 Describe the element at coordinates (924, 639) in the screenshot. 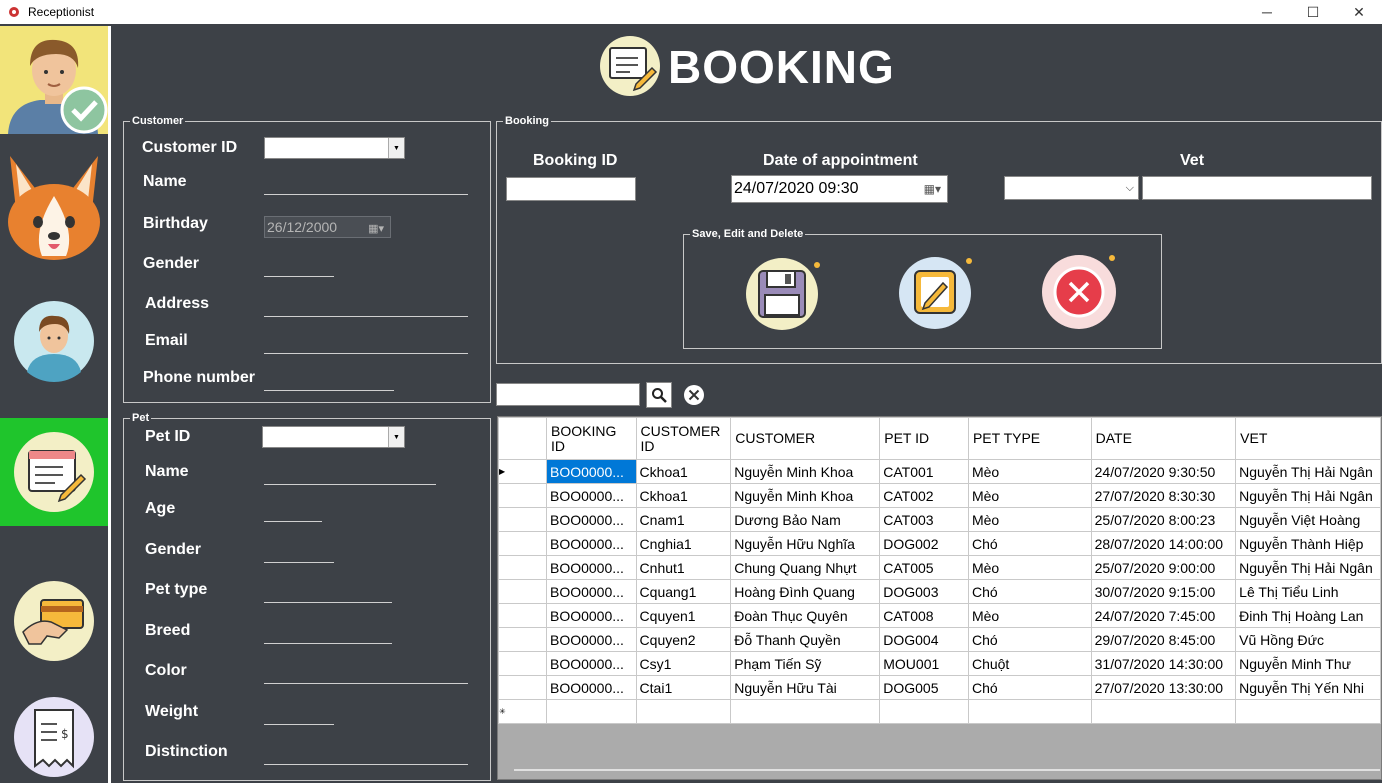

I see `table-cell: DOG004` at that location.